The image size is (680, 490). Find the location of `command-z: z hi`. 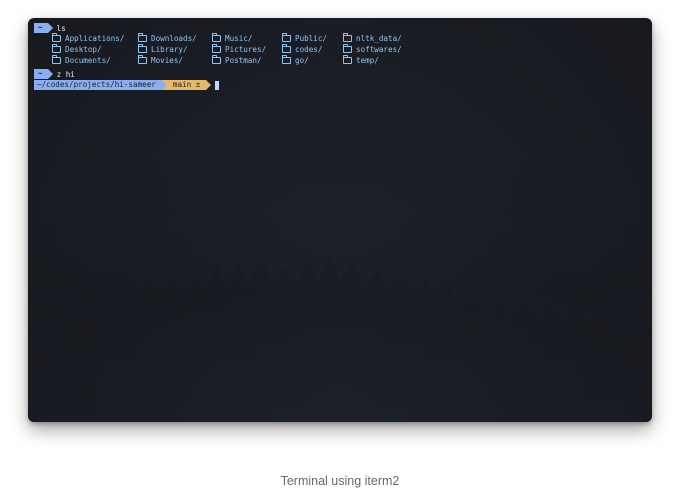

command-z: z hi is located at coordinates (65, 74).